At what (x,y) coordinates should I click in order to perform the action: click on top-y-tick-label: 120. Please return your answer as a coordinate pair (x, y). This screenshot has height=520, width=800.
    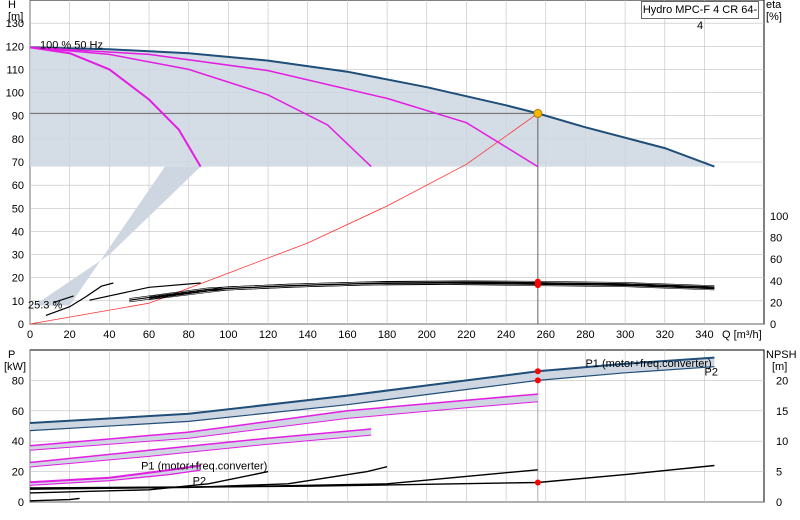
    Looking at the image, I should click on (15, 47).